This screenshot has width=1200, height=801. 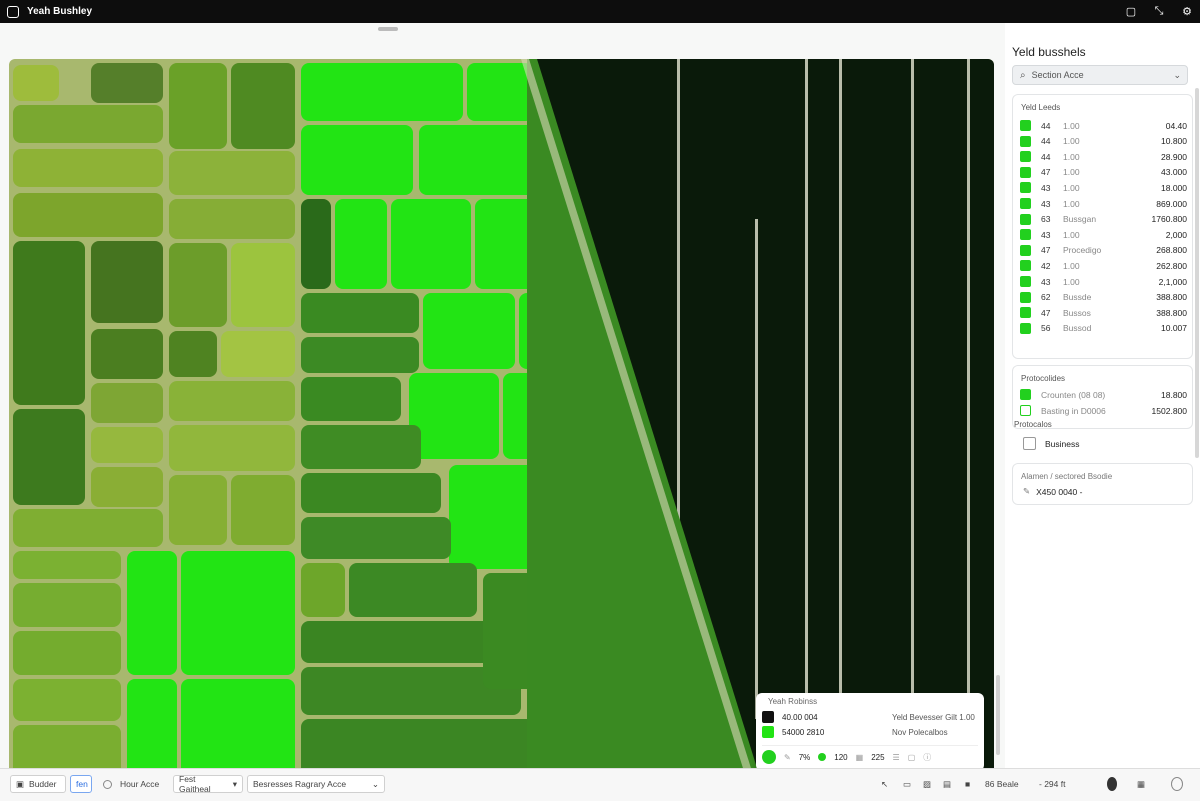 I want to click on yield-row: 44 1.00 10.800, so click(x=1103, y=141).